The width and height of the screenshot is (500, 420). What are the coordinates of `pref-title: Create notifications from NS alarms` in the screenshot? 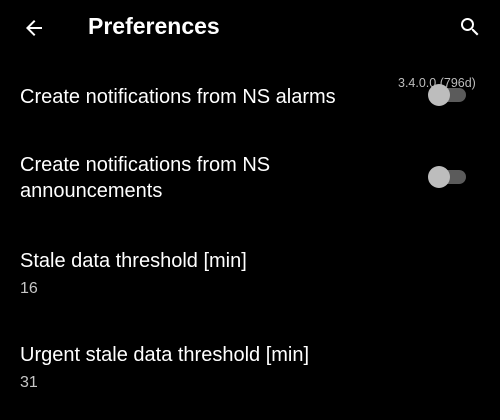 It's located at (178, 97).